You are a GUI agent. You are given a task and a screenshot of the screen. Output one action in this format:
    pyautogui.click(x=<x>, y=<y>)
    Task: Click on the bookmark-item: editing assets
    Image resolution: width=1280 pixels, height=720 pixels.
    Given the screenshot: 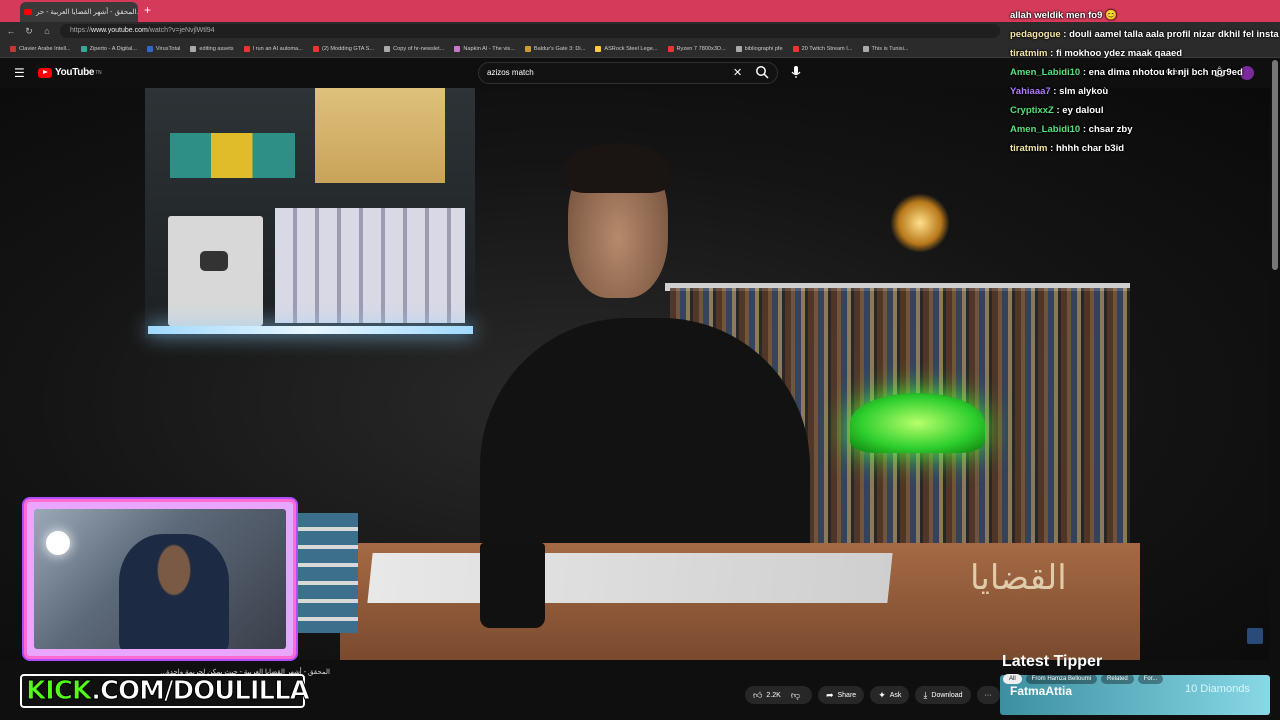 What is the action you would take?
    pyautogui.click(x=212, y=48)
    